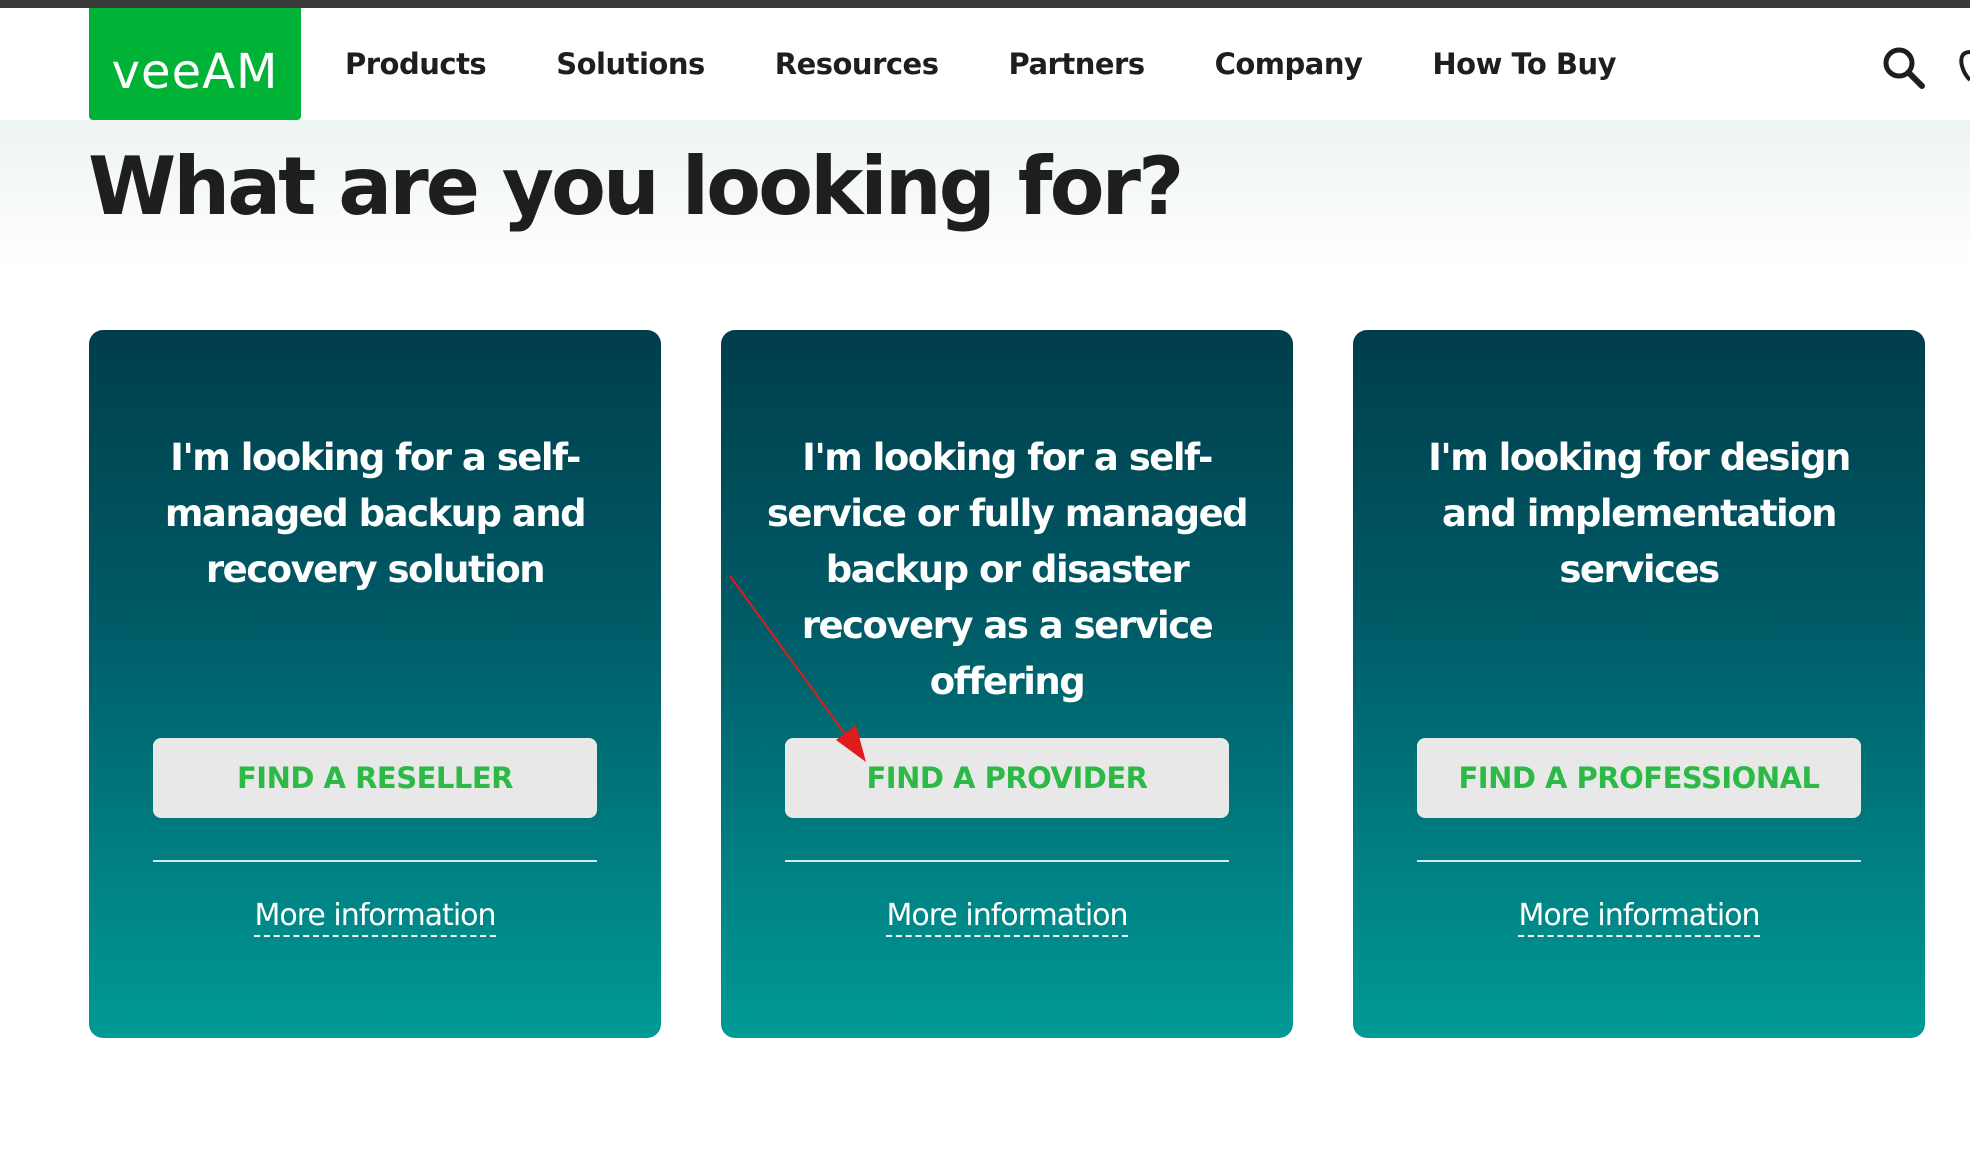  What do you see at coordinates (1289, 64) in the screenshot?
I see `nav-item-company: Company` at bounding box center [1289, 64].